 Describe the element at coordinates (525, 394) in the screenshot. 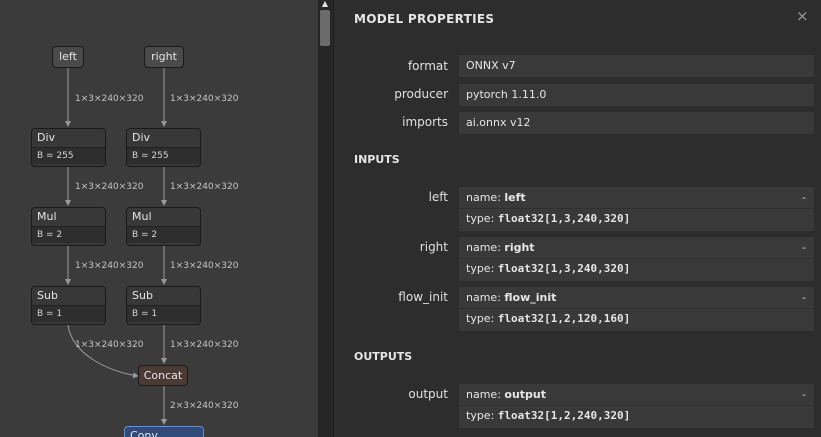

I see `argument-name-value: output` at that location.